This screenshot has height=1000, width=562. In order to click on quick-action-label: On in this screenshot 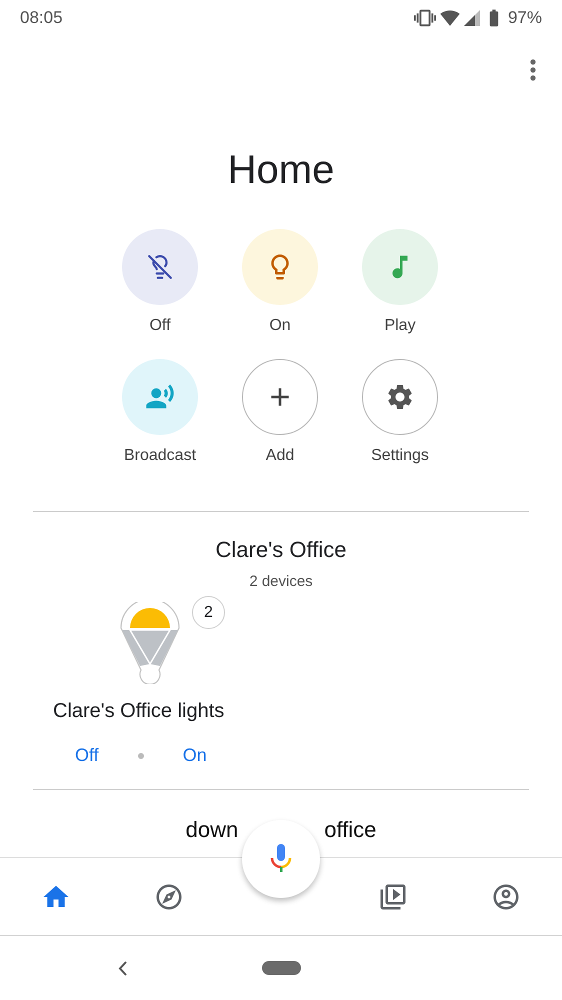, I will do `click(280, 326)`.